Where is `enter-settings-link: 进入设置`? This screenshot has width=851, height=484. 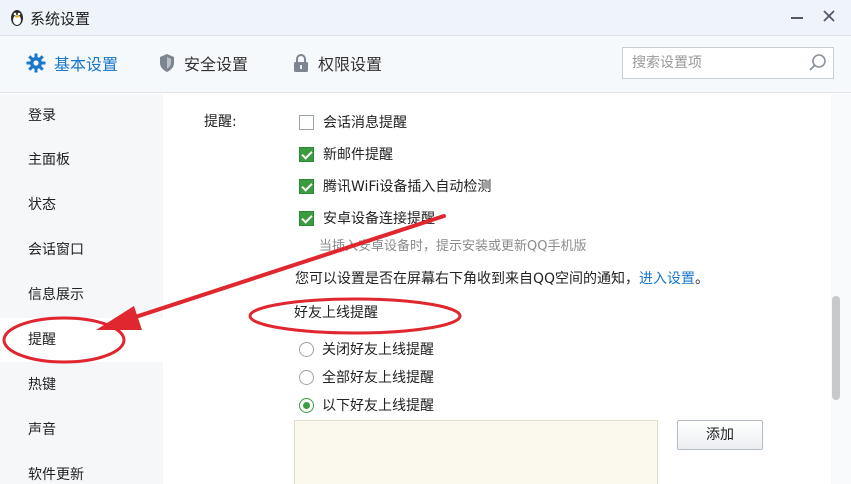
enter-settings-link: 进入设置 is located at coordinates (667, 279).